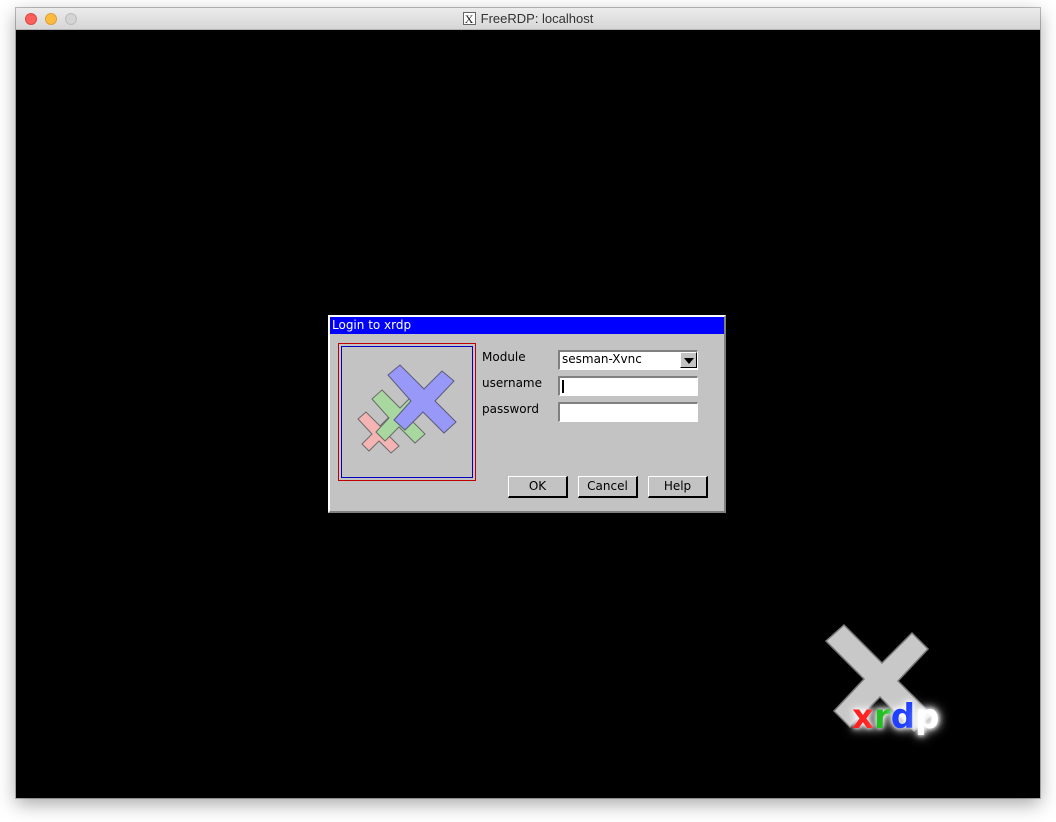 The image size is (1056, 822). I want to click on window-title: FreeRDP: localhost, so click(537, 18).